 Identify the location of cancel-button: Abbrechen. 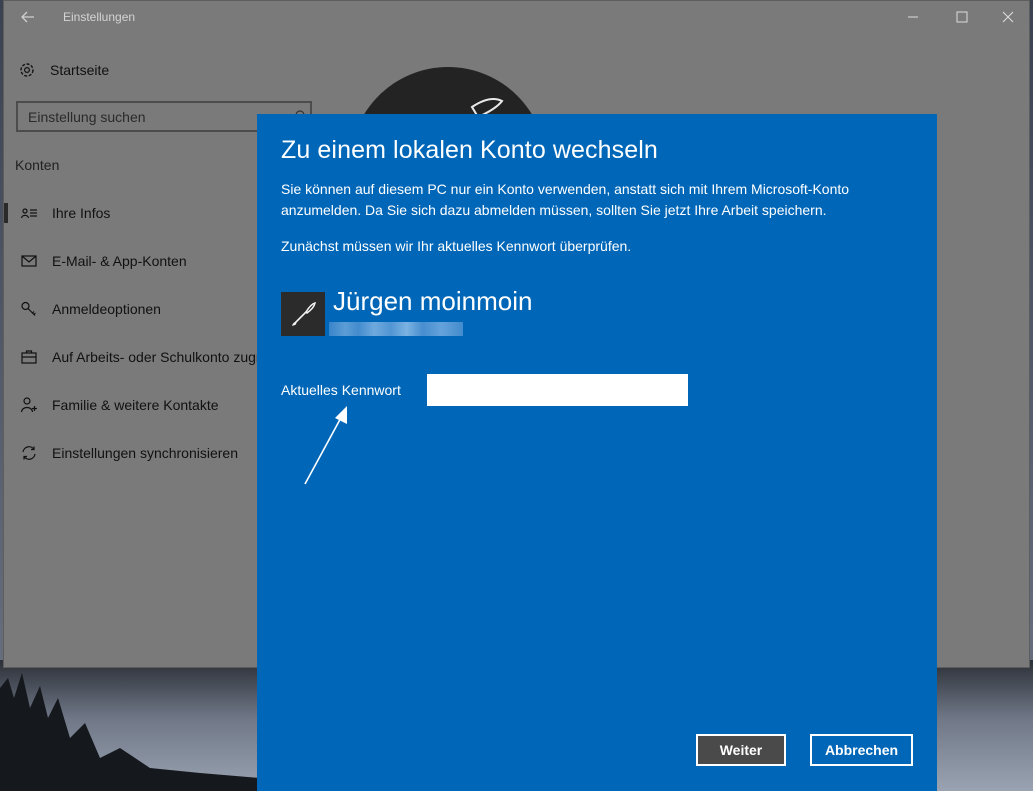
(861, 750).